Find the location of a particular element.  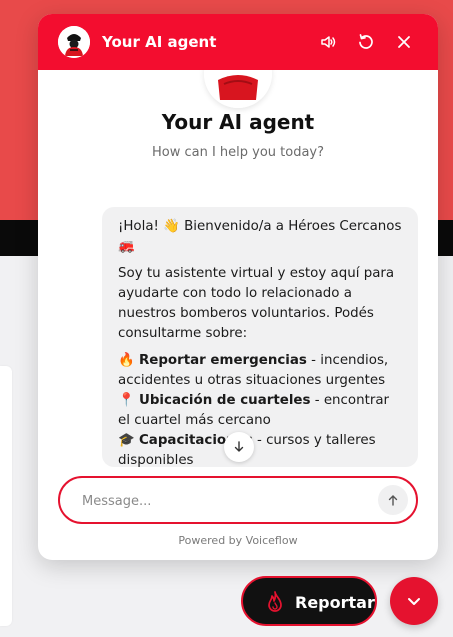

message-item-title: Reportar emergencias is located at coordinates (222, 360).